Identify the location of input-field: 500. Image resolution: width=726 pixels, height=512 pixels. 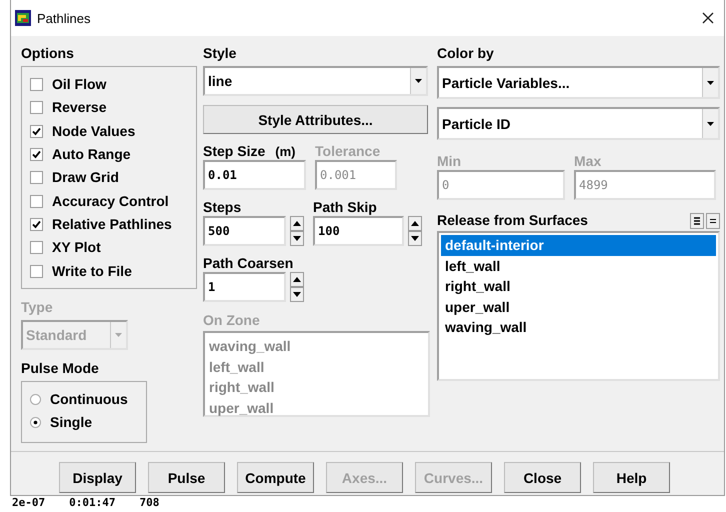
(244, 231).